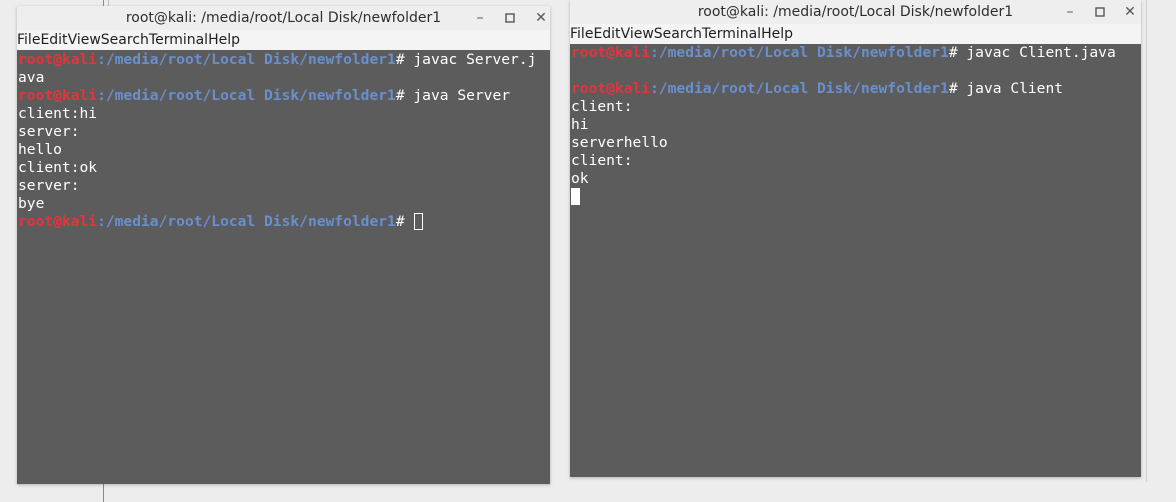 This screenshot has height=502, width=1176. Describe the element at coordinates (580, 178) in the screenshot. I see `output-line: ok` at that location.